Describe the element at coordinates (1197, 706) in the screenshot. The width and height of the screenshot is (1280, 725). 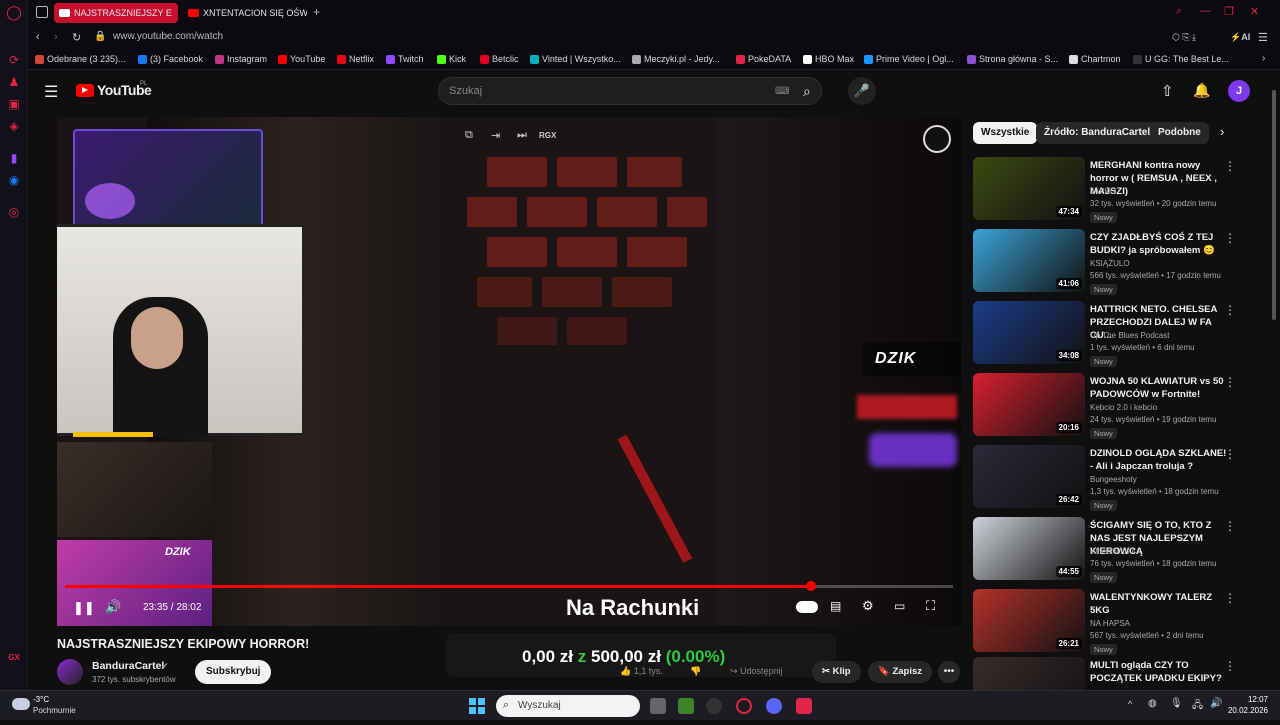
I see `network-icon: 🖧` at that location.